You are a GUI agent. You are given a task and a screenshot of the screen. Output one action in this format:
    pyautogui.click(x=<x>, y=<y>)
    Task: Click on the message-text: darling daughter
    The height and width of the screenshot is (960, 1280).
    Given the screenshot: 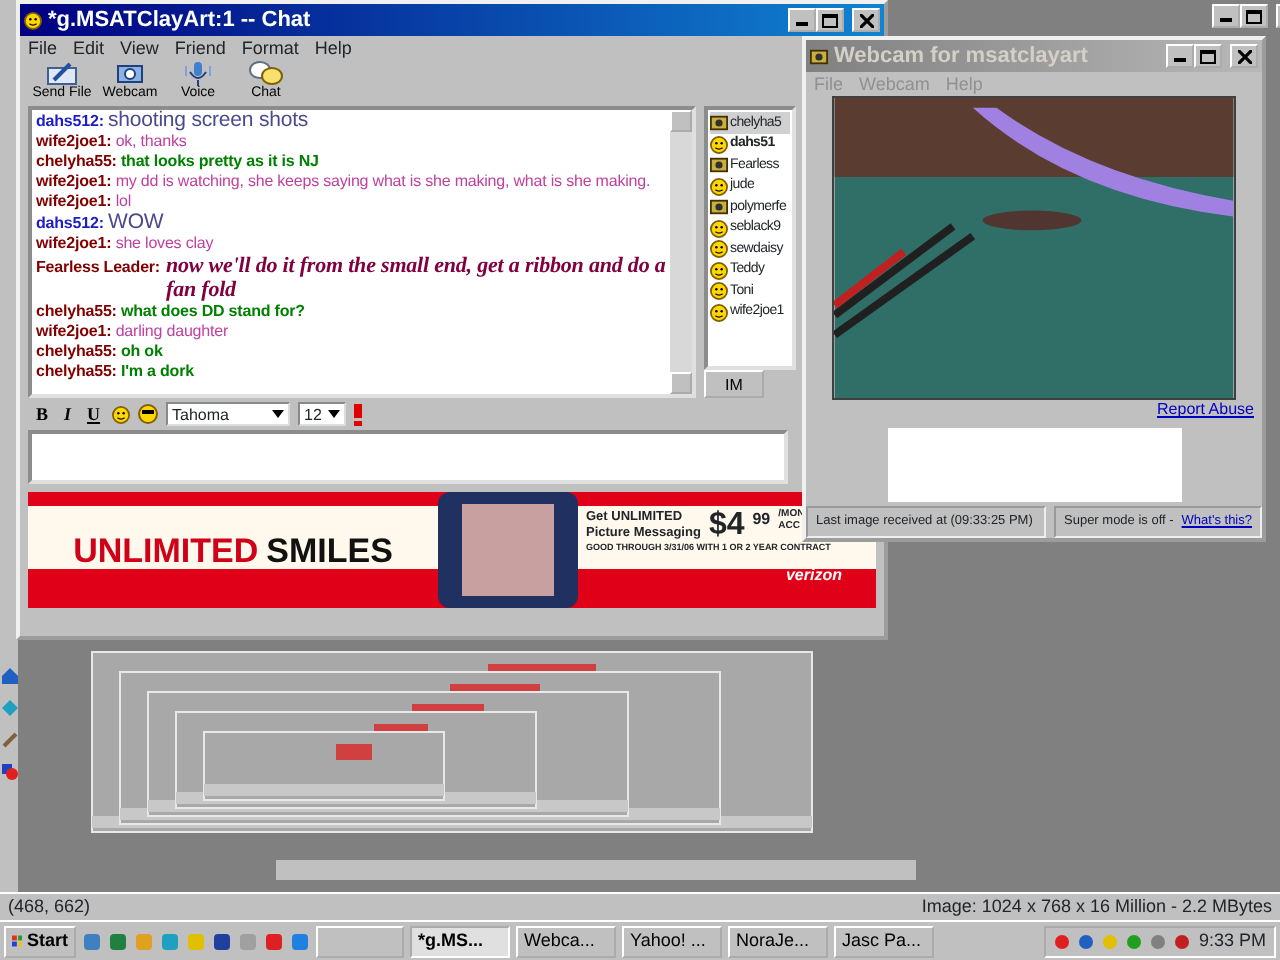 What is the action you would take?
    pyautogui.click(x=172, y=331)
    